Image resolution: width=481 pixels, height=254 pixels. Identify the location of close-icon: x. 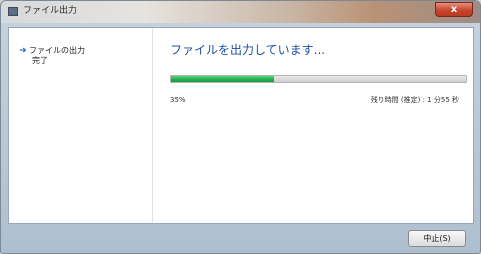
(454, 9).